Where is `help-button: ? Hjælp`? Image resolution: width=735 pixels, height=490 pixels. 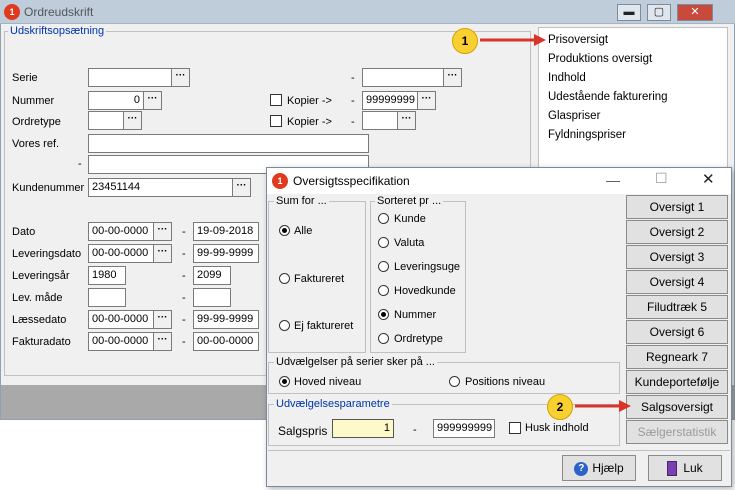
help-button: ? Hjælp is located at coordinates (599, 468).